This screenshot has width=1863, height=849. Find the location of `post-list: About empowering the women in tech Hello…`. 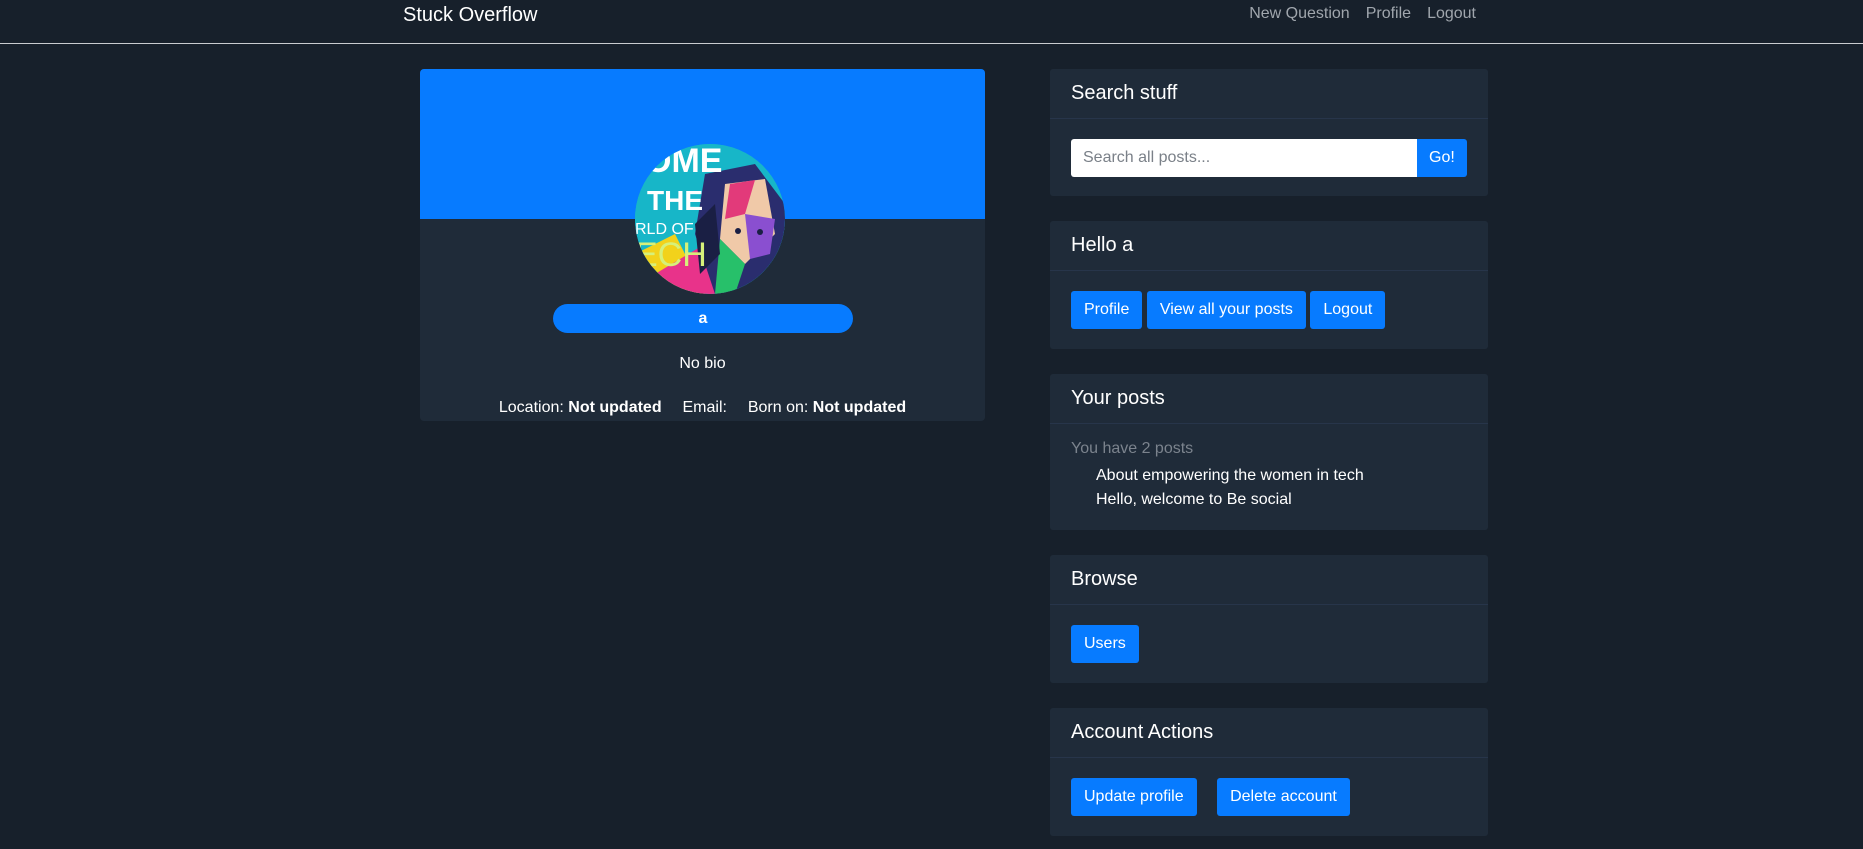

post-list: About empowering the women in tech Hello… is located at coordinates (1269, 488).